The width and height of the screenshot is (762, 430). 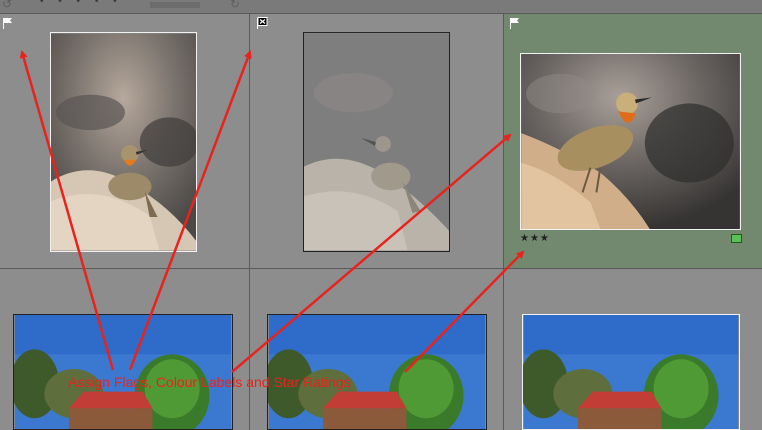 What do you see at coordinates (630, 141) in the screenshot?
I see `photo-thumbnail-selected` at bounding box center [630, 141].